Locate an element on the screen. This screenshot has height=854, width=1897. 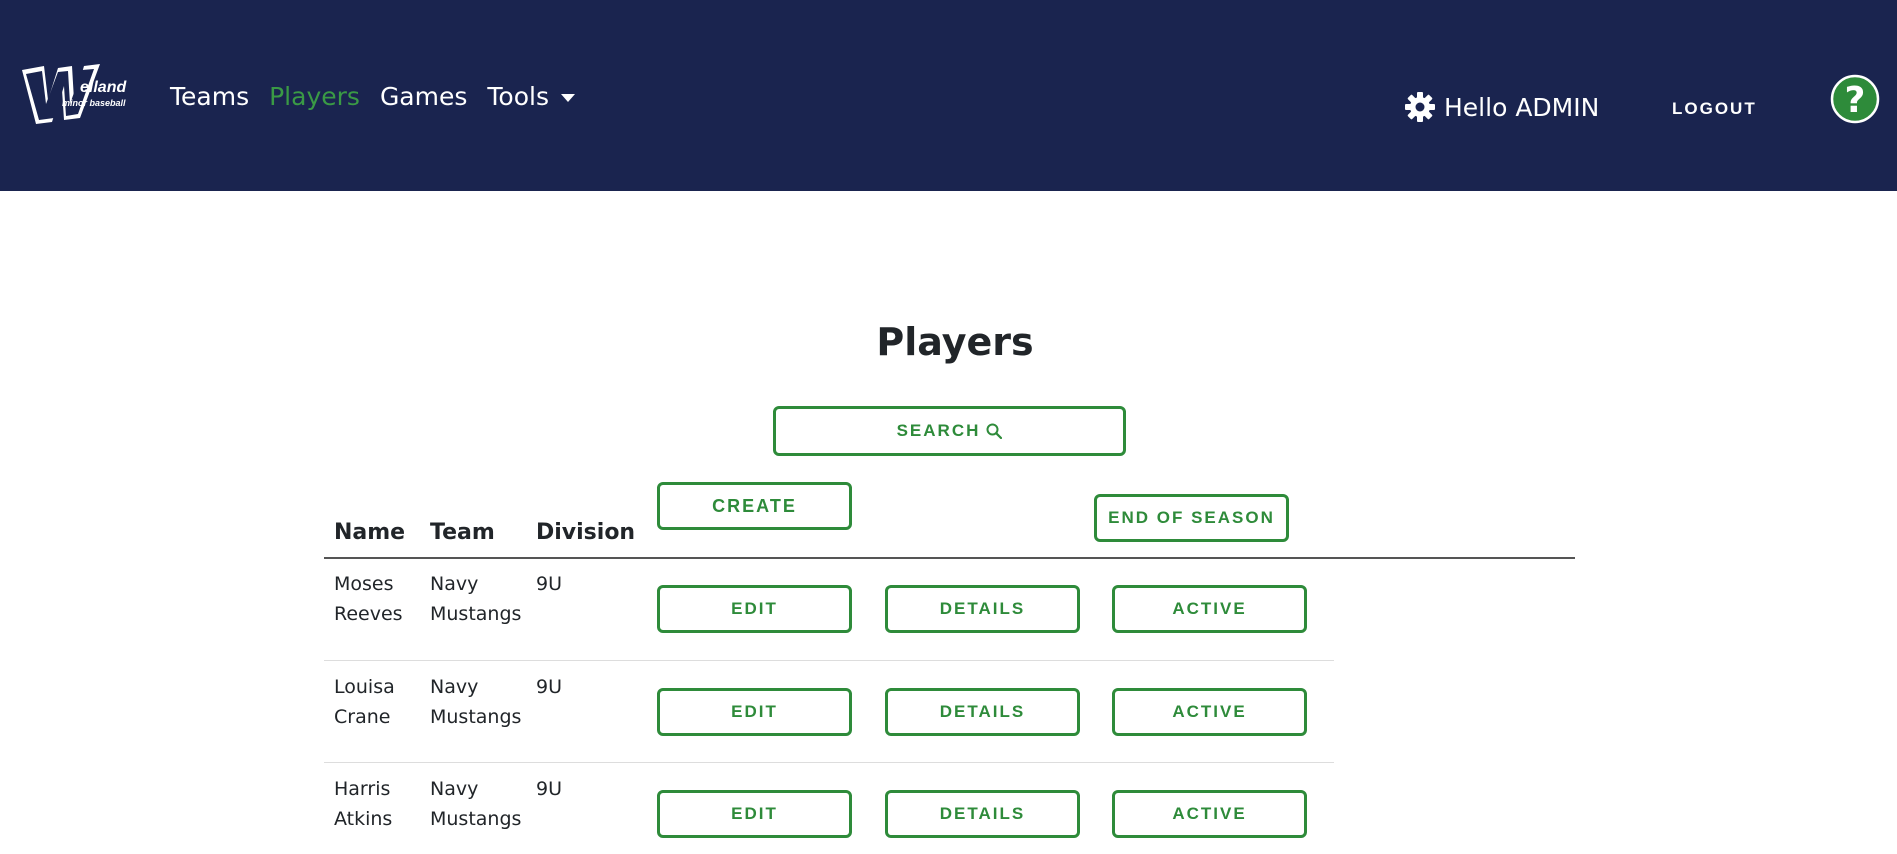
logout-button: LOGOUT is located at coordinates (1714, 109).